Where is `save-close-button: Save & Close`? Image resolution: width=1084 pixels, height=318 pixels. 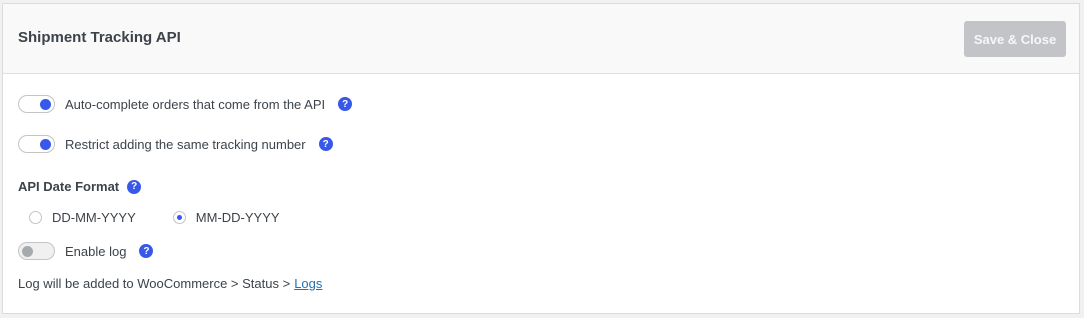
save-close-button: Save & Close is located at coordinates (1015, 39).